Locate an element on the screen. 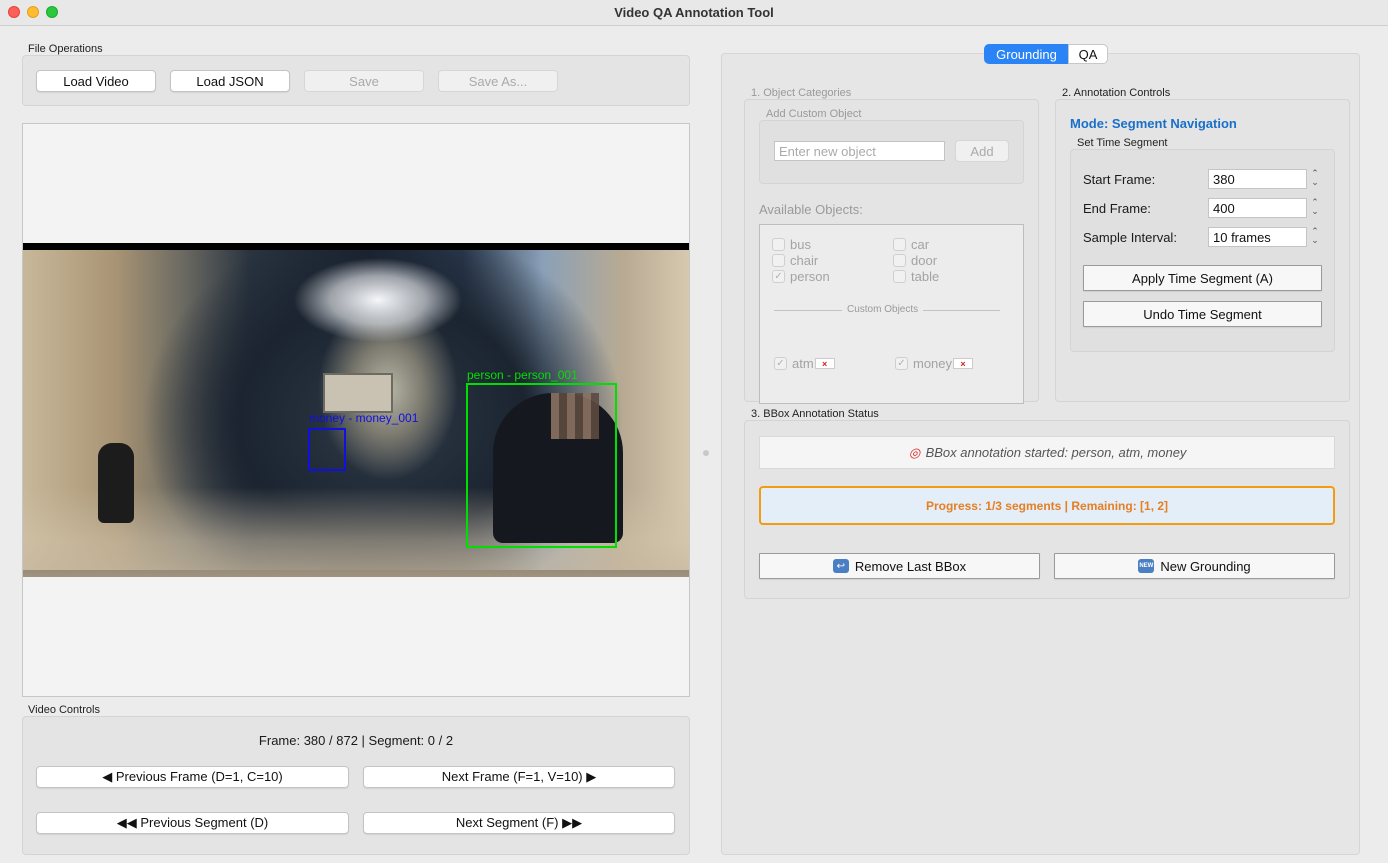 Image resolution: width=1388 pixels, height=863 pixels. file-operations-label: File Operations is located at coordinates (65, 49).